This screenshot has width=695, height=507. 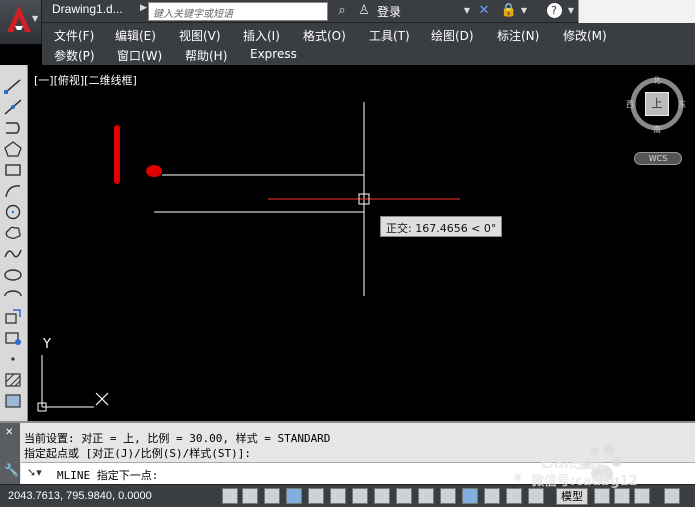 What do you see at coordinates (518, 35) in the screenshot?
I see `menu-dimension: 标注(N)` at bounding box center [518, 35].